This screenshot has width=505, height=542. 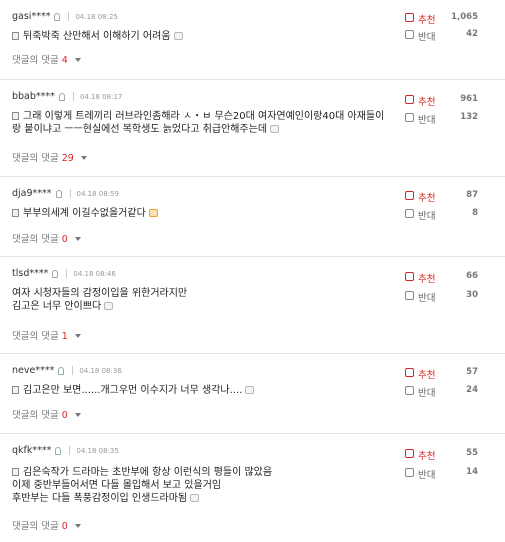 I want to click on recommend-button: 추천 961, so click(x=441, y=101).